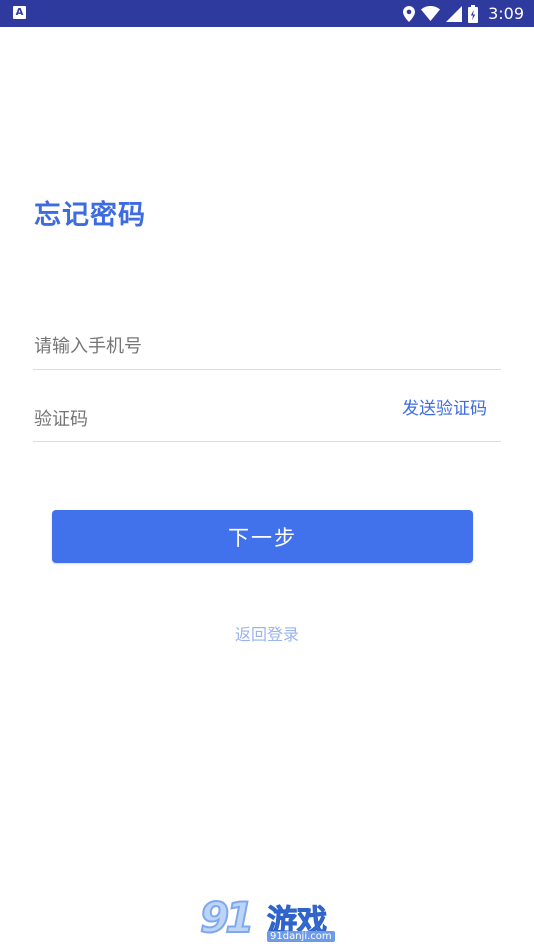 Image resolution: width=534 pixels, height=950 pixels. I want to click on next-button: 下一步, so click(262, 536).